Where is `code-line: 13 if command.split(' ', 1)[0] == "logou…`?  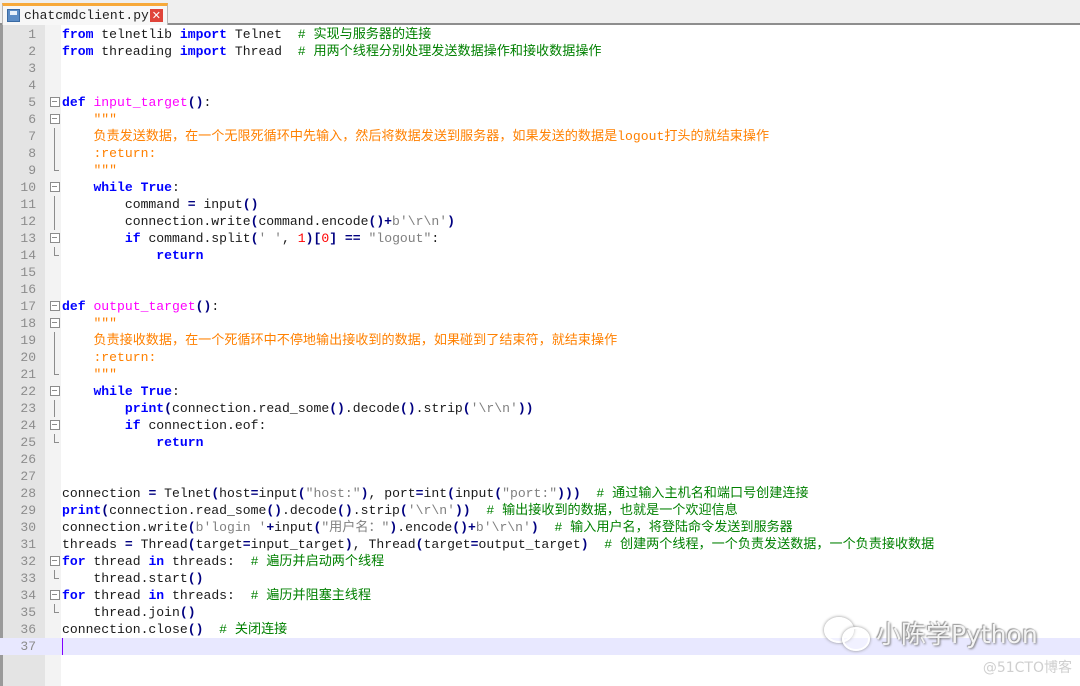
code-line: 13 if command.split(' ', 1)[0] == "logou… is located at coordinates (540, 238).